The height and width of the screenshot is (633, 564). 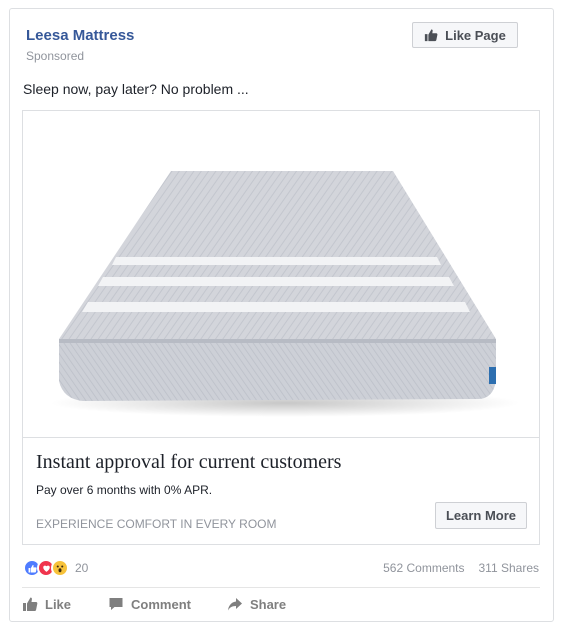 What do you see at coordinates (156, 524) in the screenshot?
I see `attachment-caption: EXPERIENCE COMFORT IN EVERY ROOM` at bounding box center [156, 524].